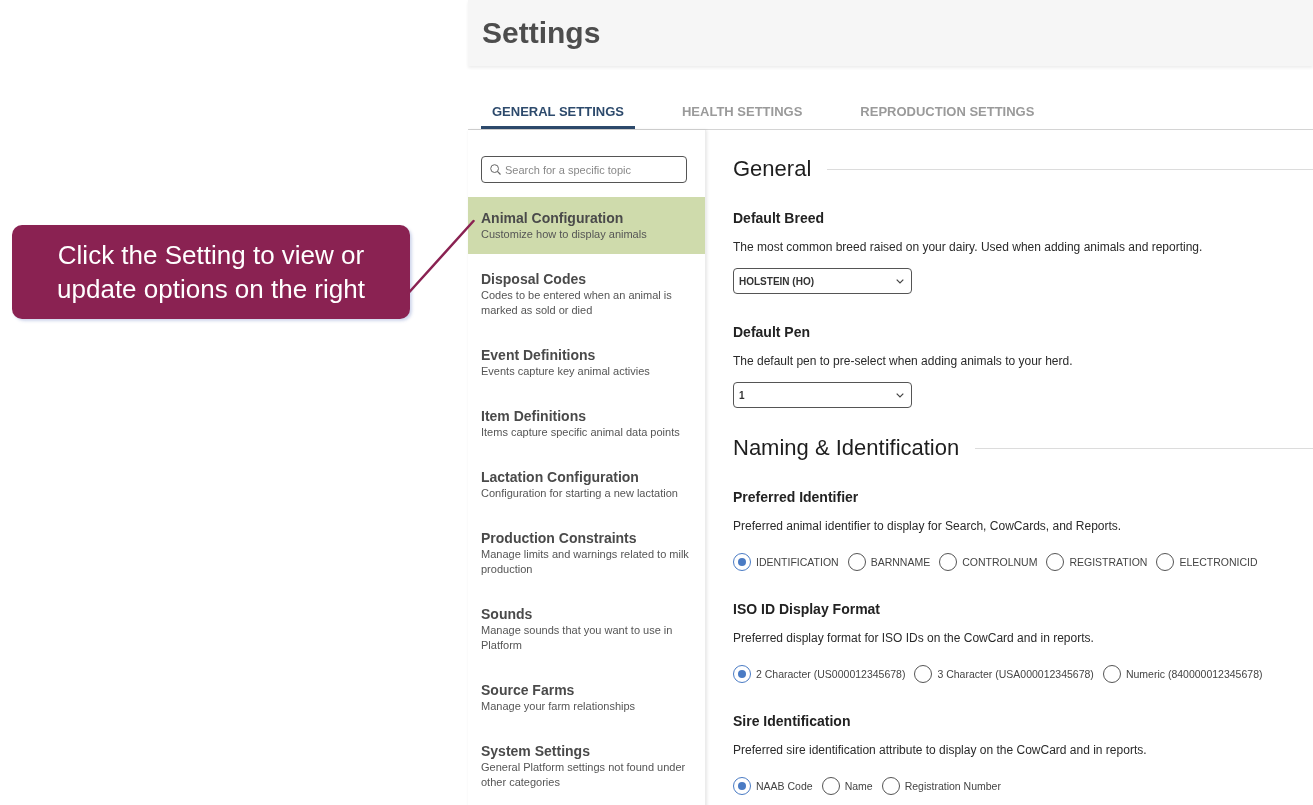  Describe the element at coordinates (565, 371) in the screenshot. I see `item-description: Events capture key animal activies` at that location.